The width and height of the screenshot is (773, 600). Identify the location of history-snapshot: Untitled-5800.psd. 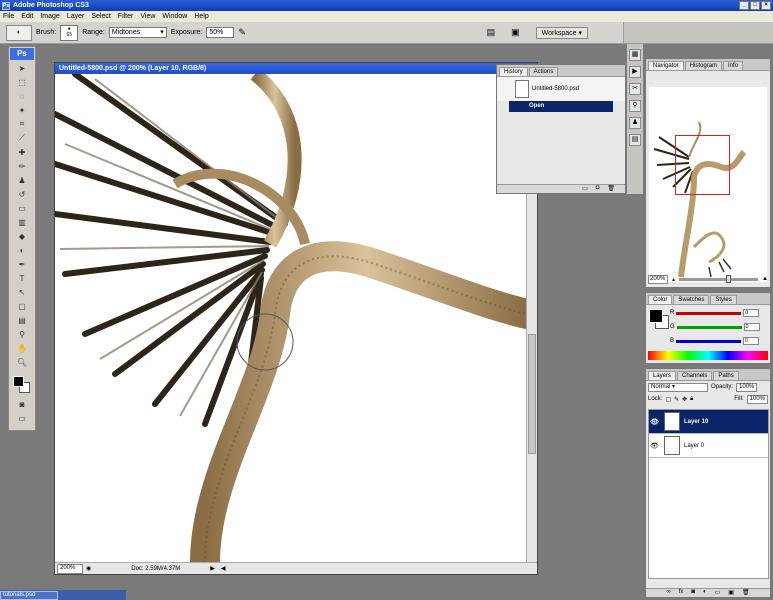
(561, 89).